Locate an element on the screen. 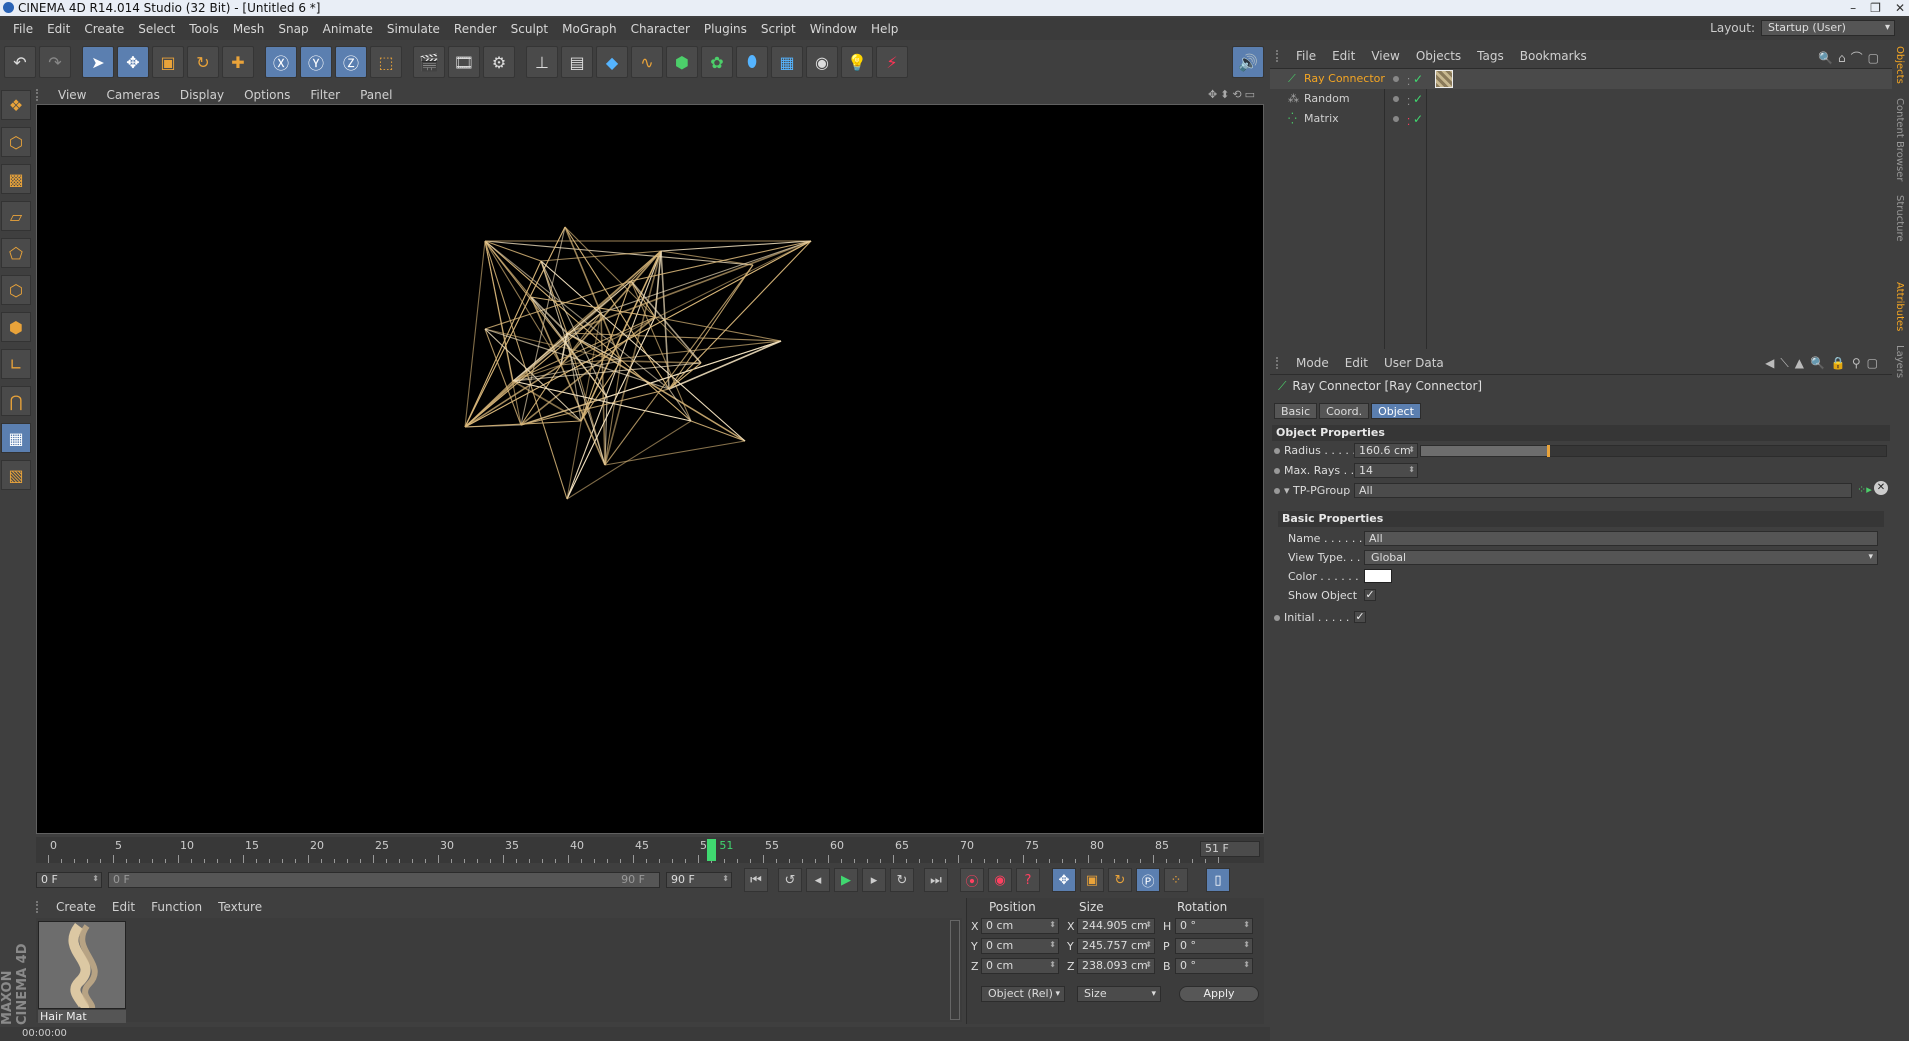 This screenshot has width=1909, height=1041. tp-group-clear-icon: ✕ is located at coordinates (1881, 488).